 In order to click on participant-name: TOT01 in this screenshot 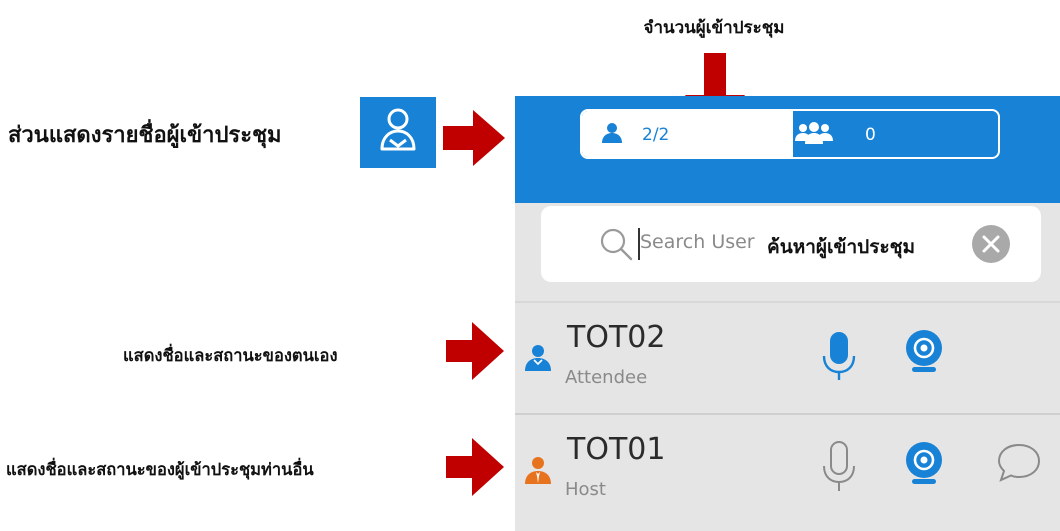, I will do `click(616, 449)`.